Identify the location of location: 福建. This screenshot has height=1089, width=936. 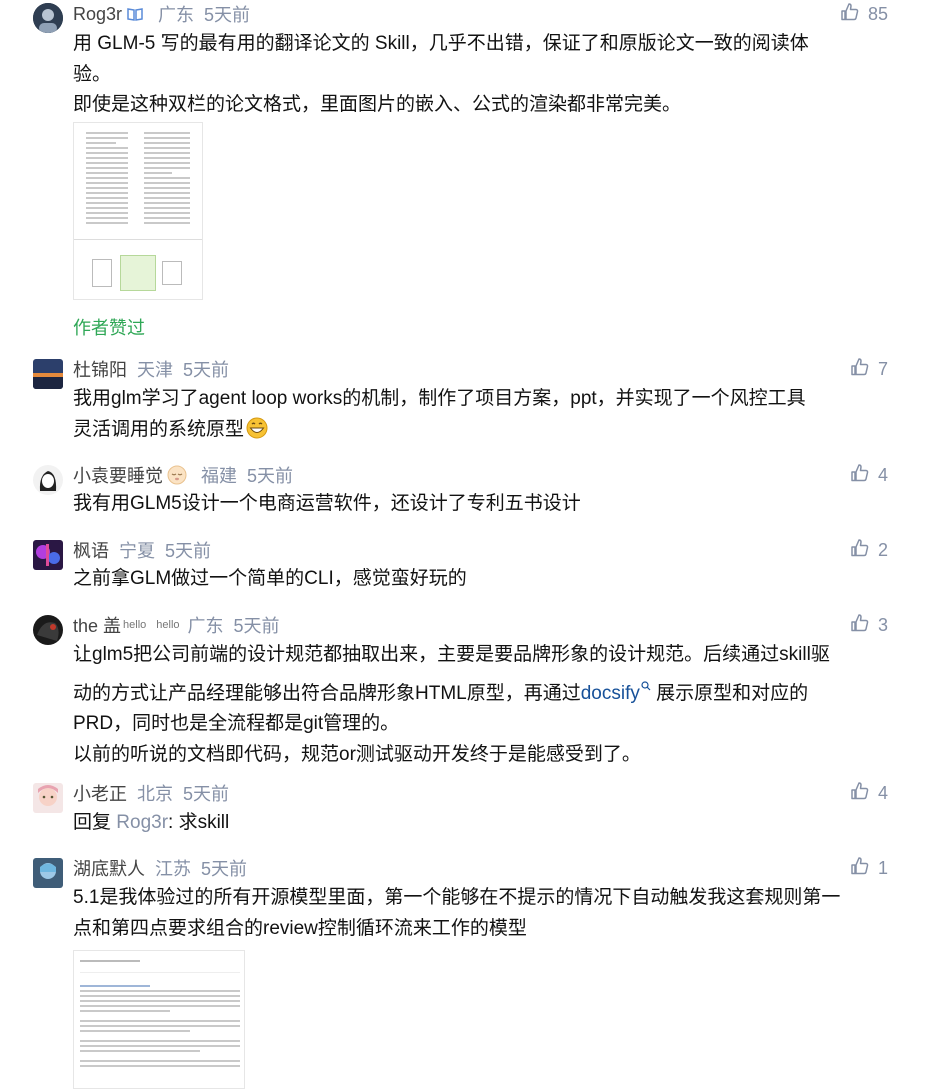
(219, 476).